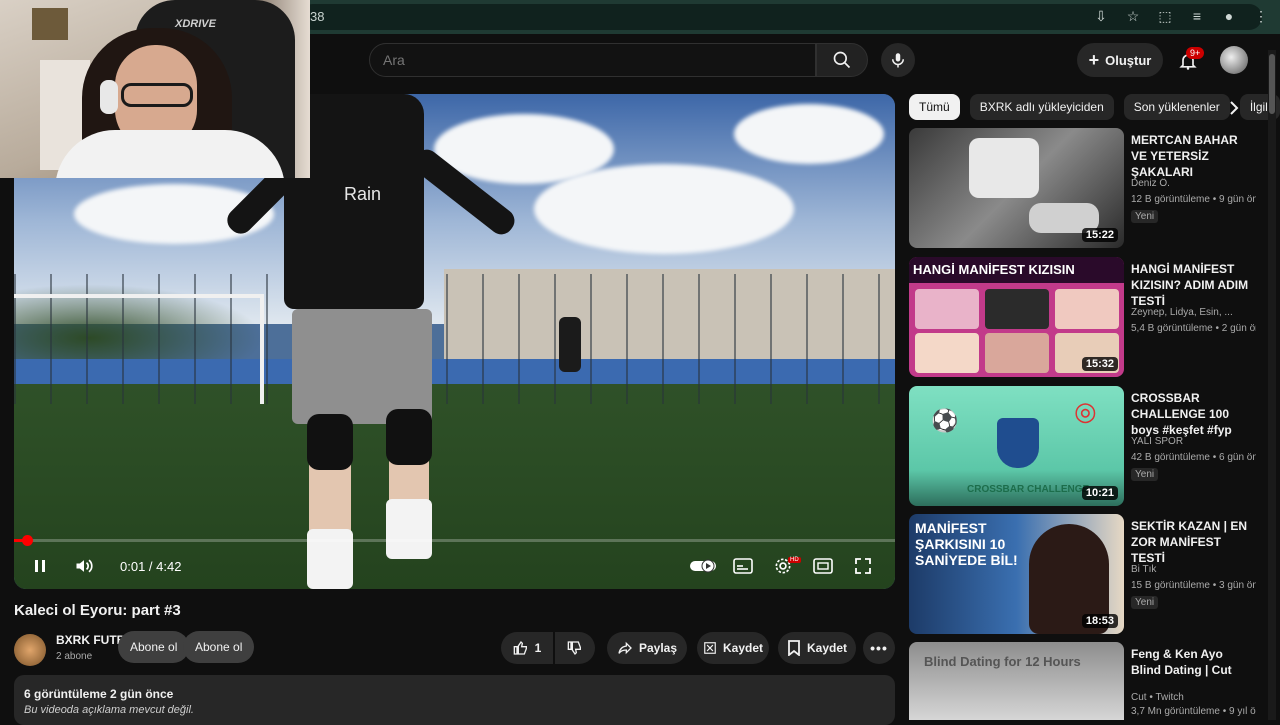 This screenshot has height=725, width=1280. What do you see at coordinates (409, 437) in the screenshot?
I see `video-knee-pad` at bounding box center [409, 437].